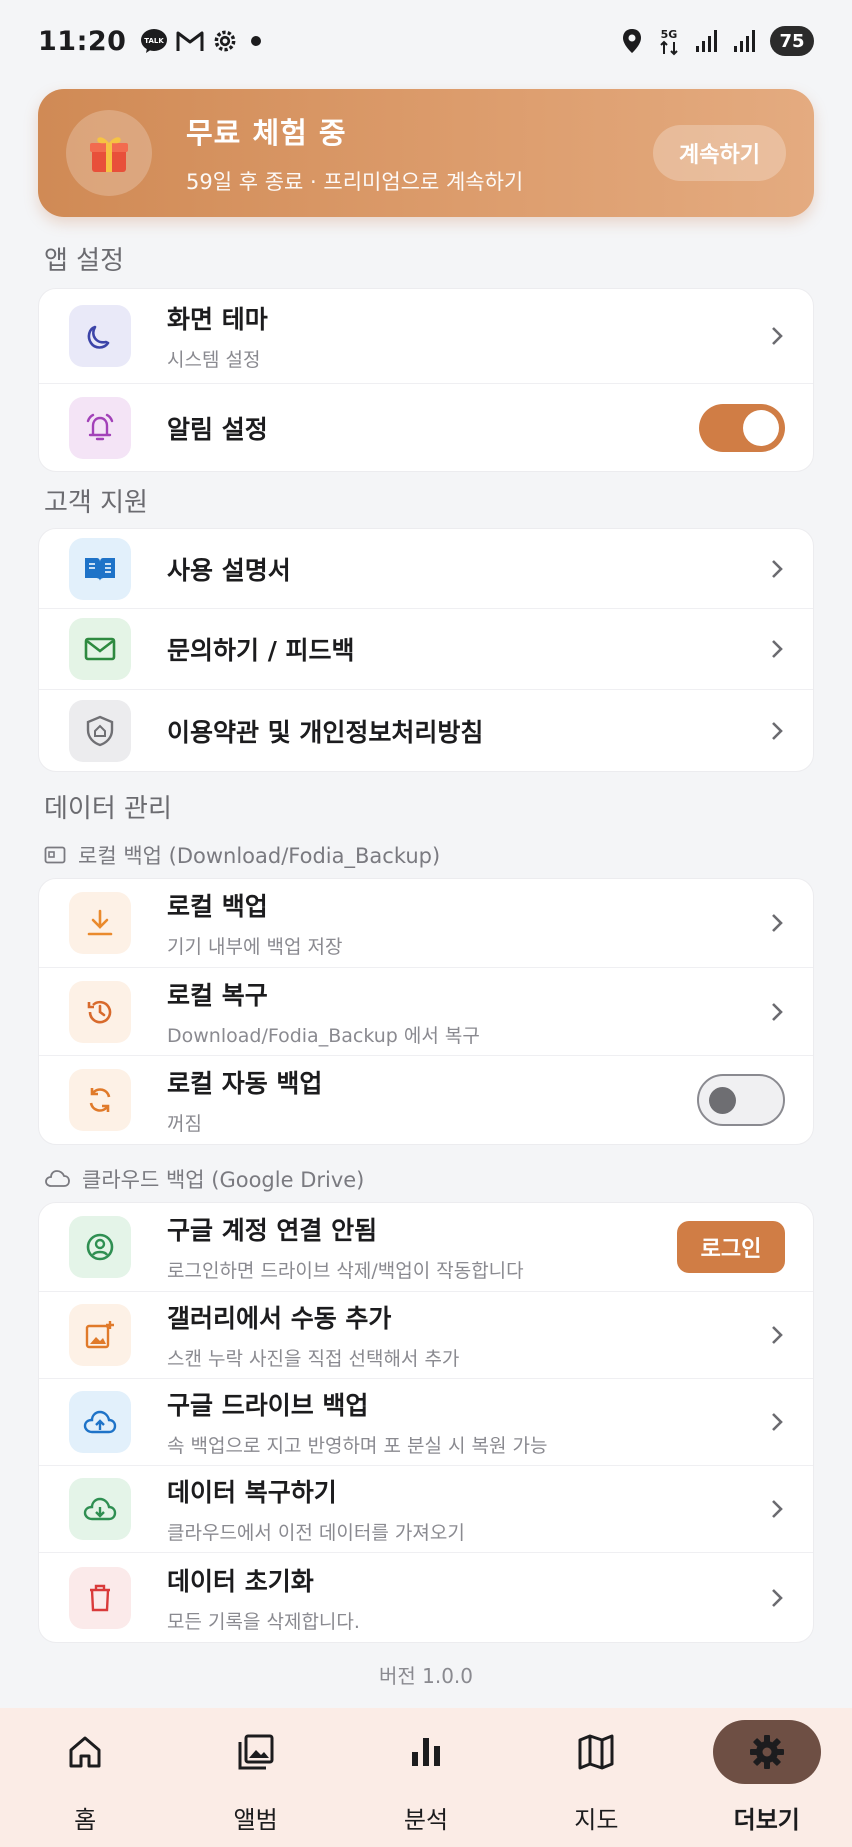 The image size is (852, 1847). I want to click on notification-dot-icon, so click(256, 41).